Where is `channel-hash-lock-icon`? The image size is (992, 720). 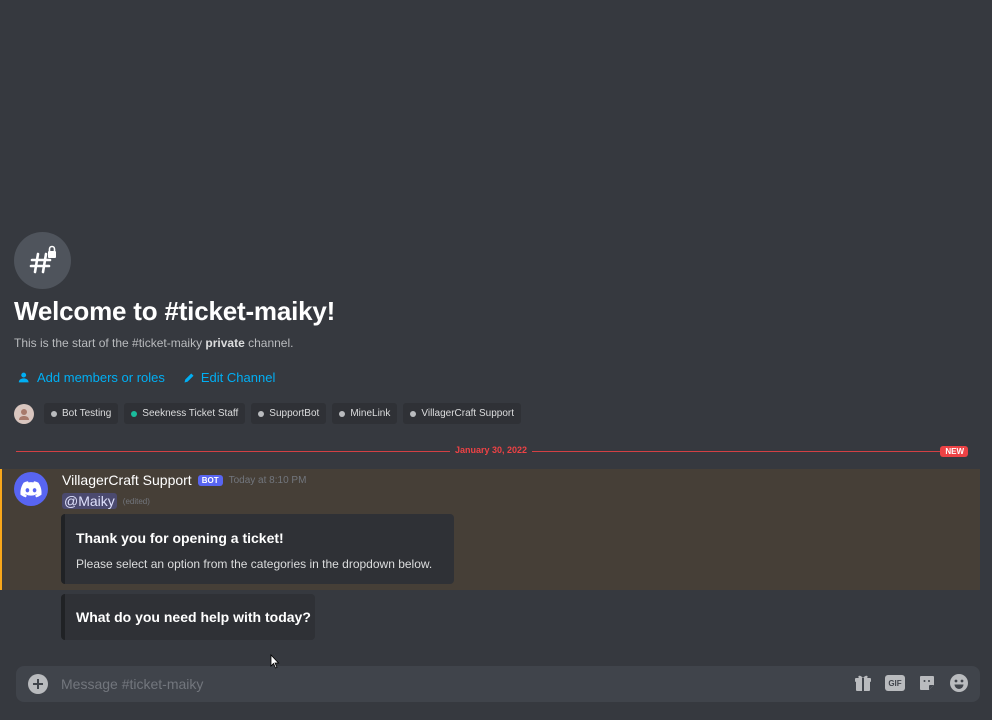 channel-hash-lock-icon is located at coordinates (42, 260).